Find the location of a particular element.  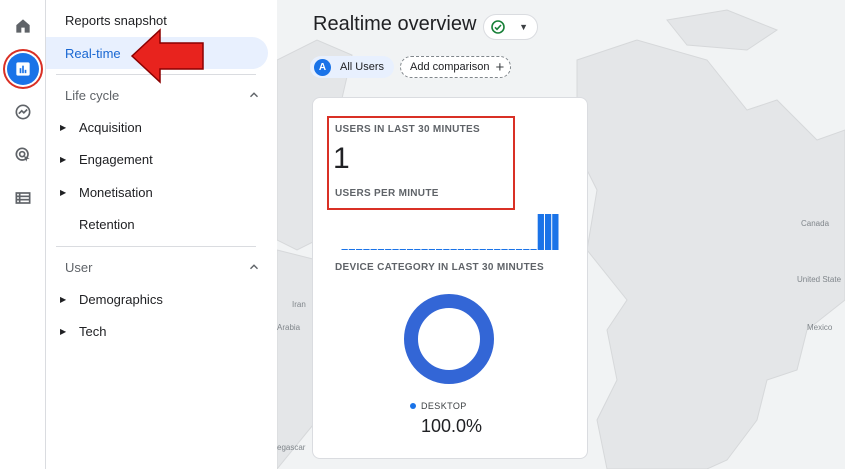

status-dropdown: ▼ is located at coordinates (510, 27).